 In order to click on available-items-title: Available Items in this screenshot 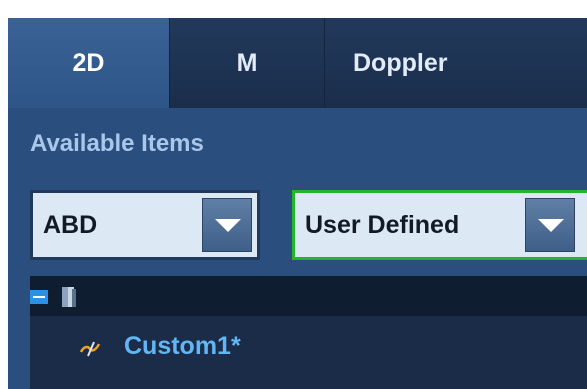, I will do `click(117, 143)`.